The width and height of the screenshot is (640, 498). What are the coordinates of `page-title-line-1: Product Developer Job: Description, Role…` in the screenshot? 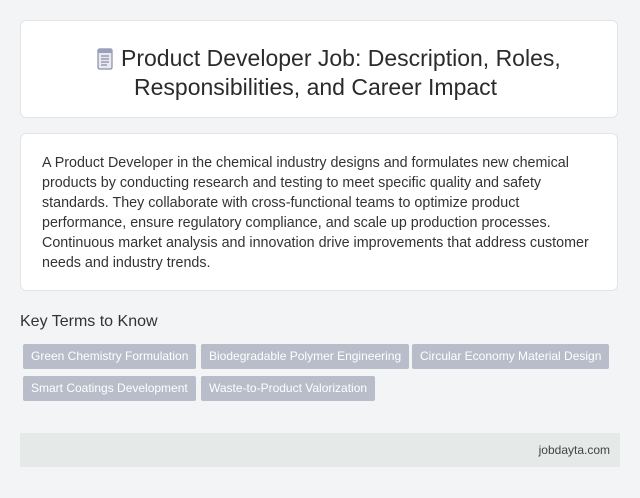 It's located at (341, 58).